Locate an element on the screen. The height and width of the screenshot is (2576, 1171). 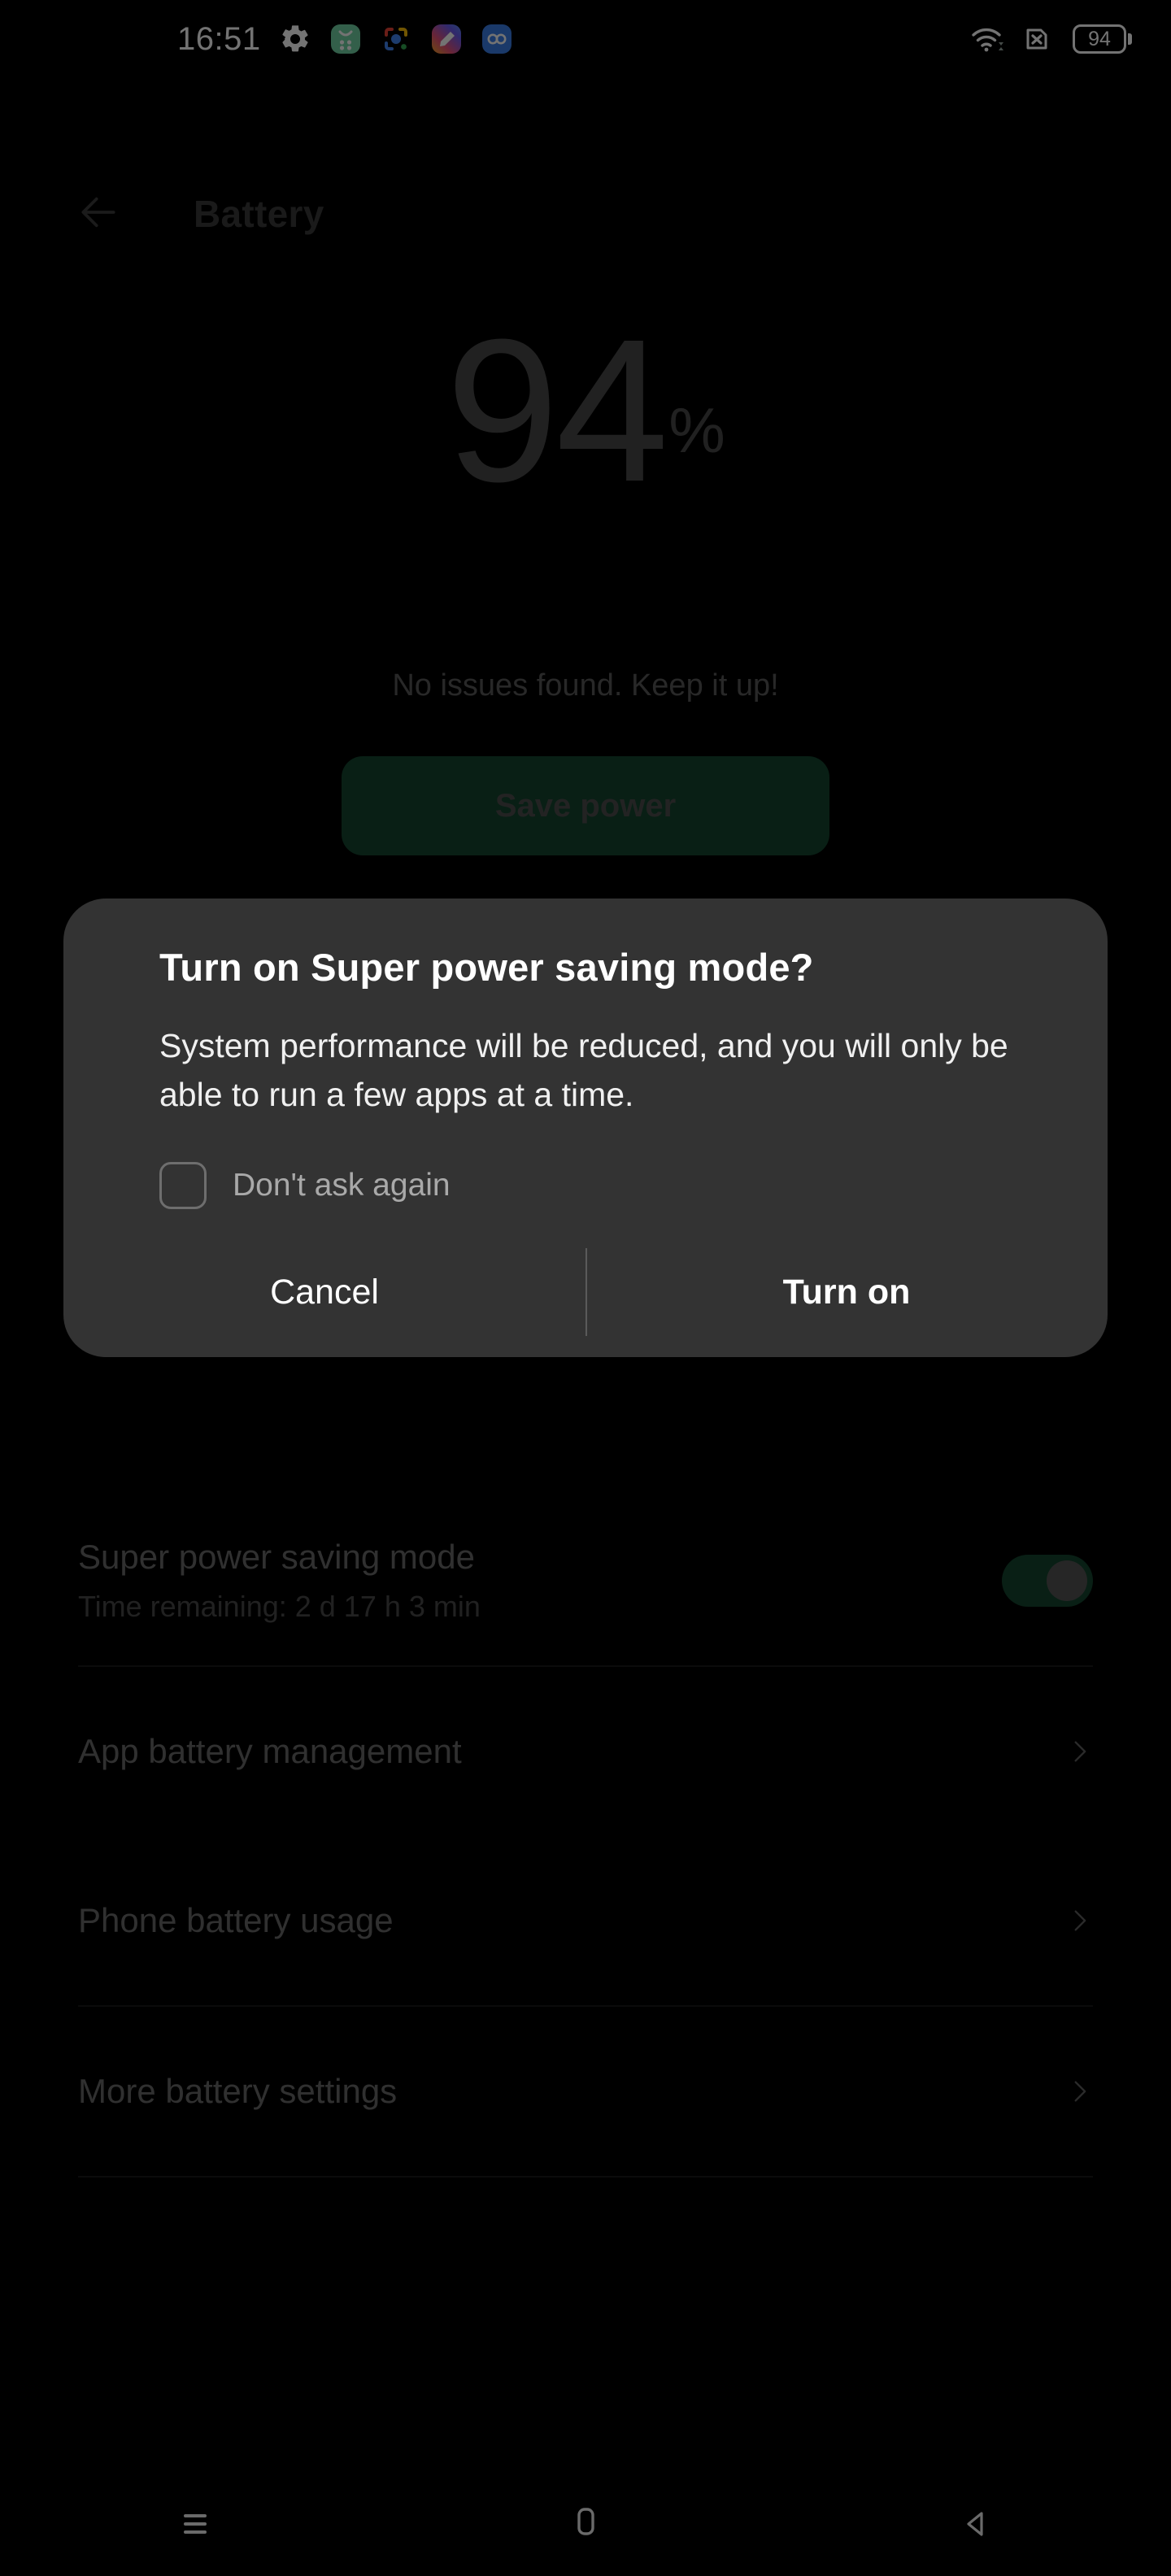
green-app-icon is located at coordinates (345, 39).